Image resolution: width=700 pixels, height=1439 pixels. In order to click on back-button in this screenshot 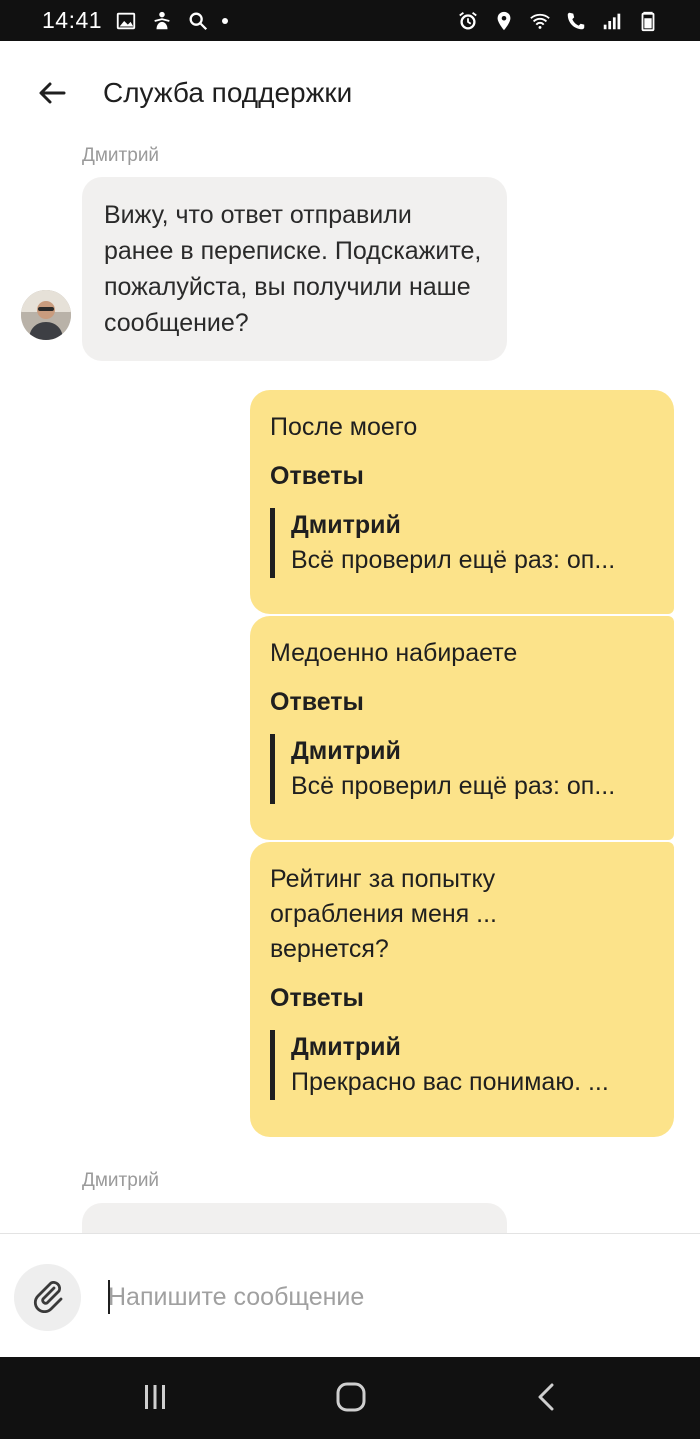, I will do `click(52, 95)`.